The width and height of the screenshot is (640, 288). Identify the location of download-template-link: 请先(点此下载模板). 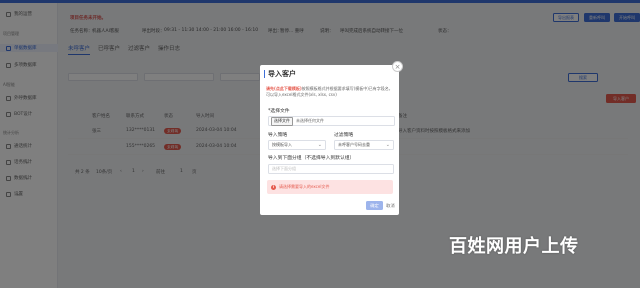
(284, 88).